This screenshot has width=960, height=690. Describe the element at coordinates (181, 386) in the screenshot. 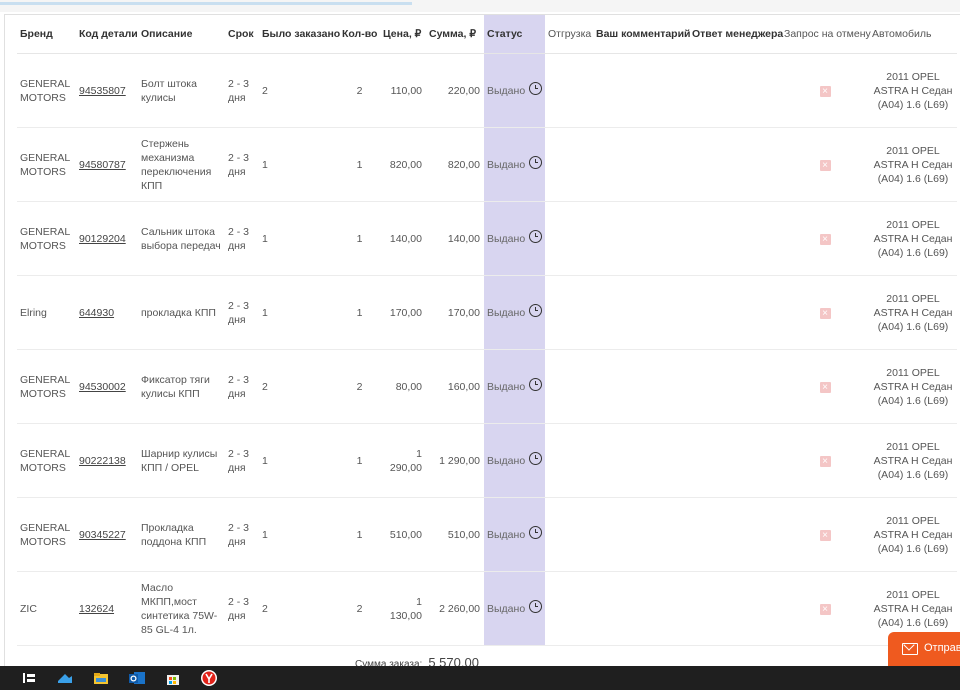

I see `cell-desc: Фиксатор тяги кулисы КПП` at that location.